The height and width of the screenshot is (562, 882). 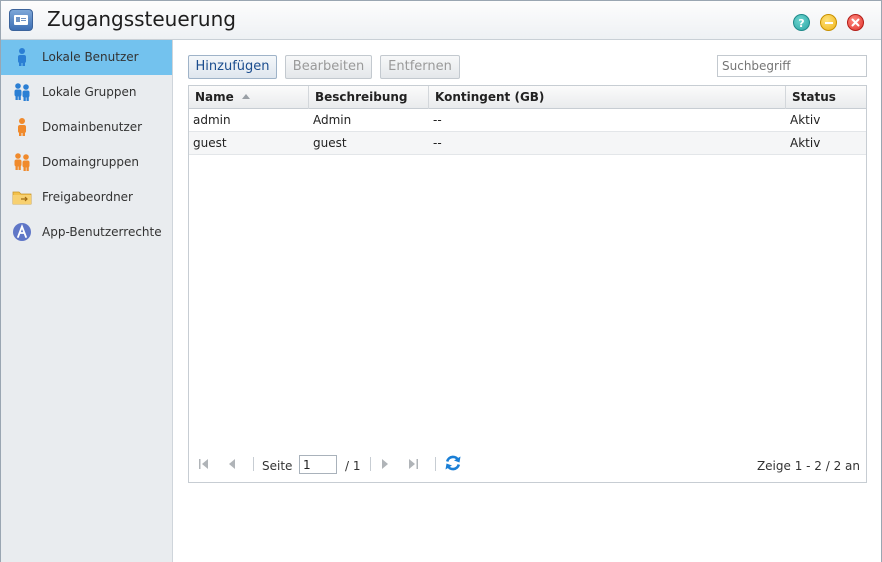 What do you see at coordinates (89, 92) in the screenshot?
I see `sidebar-item-label: Lokale Gruppen` at bounding box center [89, 92].